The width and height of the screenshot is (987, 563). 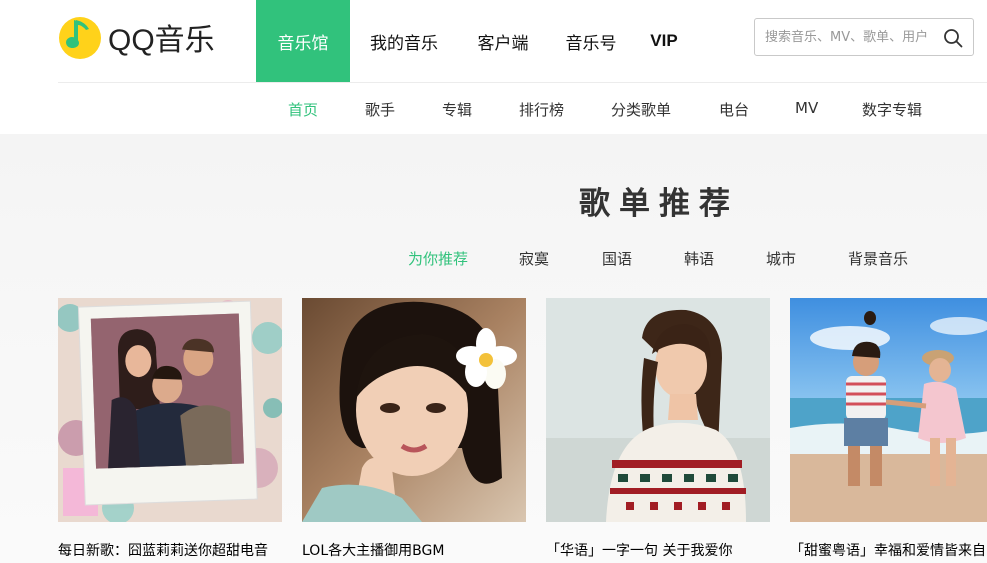 I want to click on qq-music-logo-icon, so click(x=80, y=38).